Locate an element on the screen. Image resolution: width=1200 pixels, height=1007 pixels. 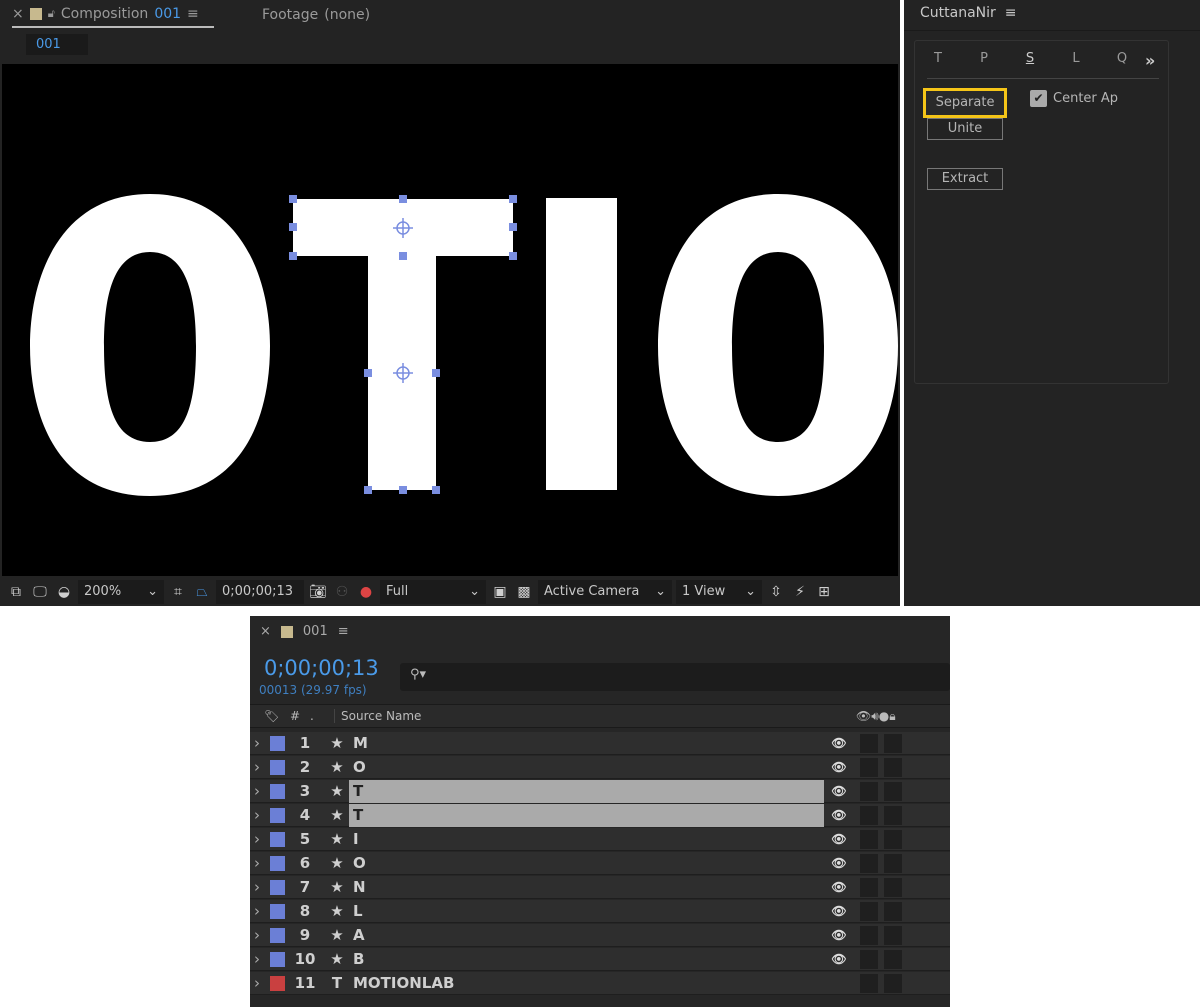
zoom-dropdown: 200% ⌄ is located at coordinates (121, 591).